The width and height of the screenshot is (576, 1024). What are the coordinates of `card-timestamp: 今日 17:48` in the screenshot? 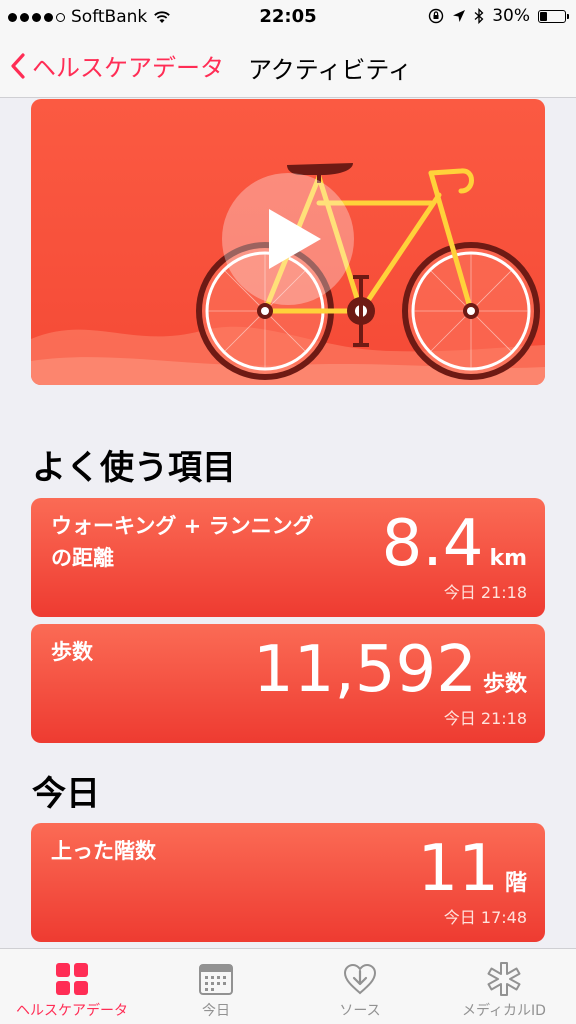 It's located at (485, 917).